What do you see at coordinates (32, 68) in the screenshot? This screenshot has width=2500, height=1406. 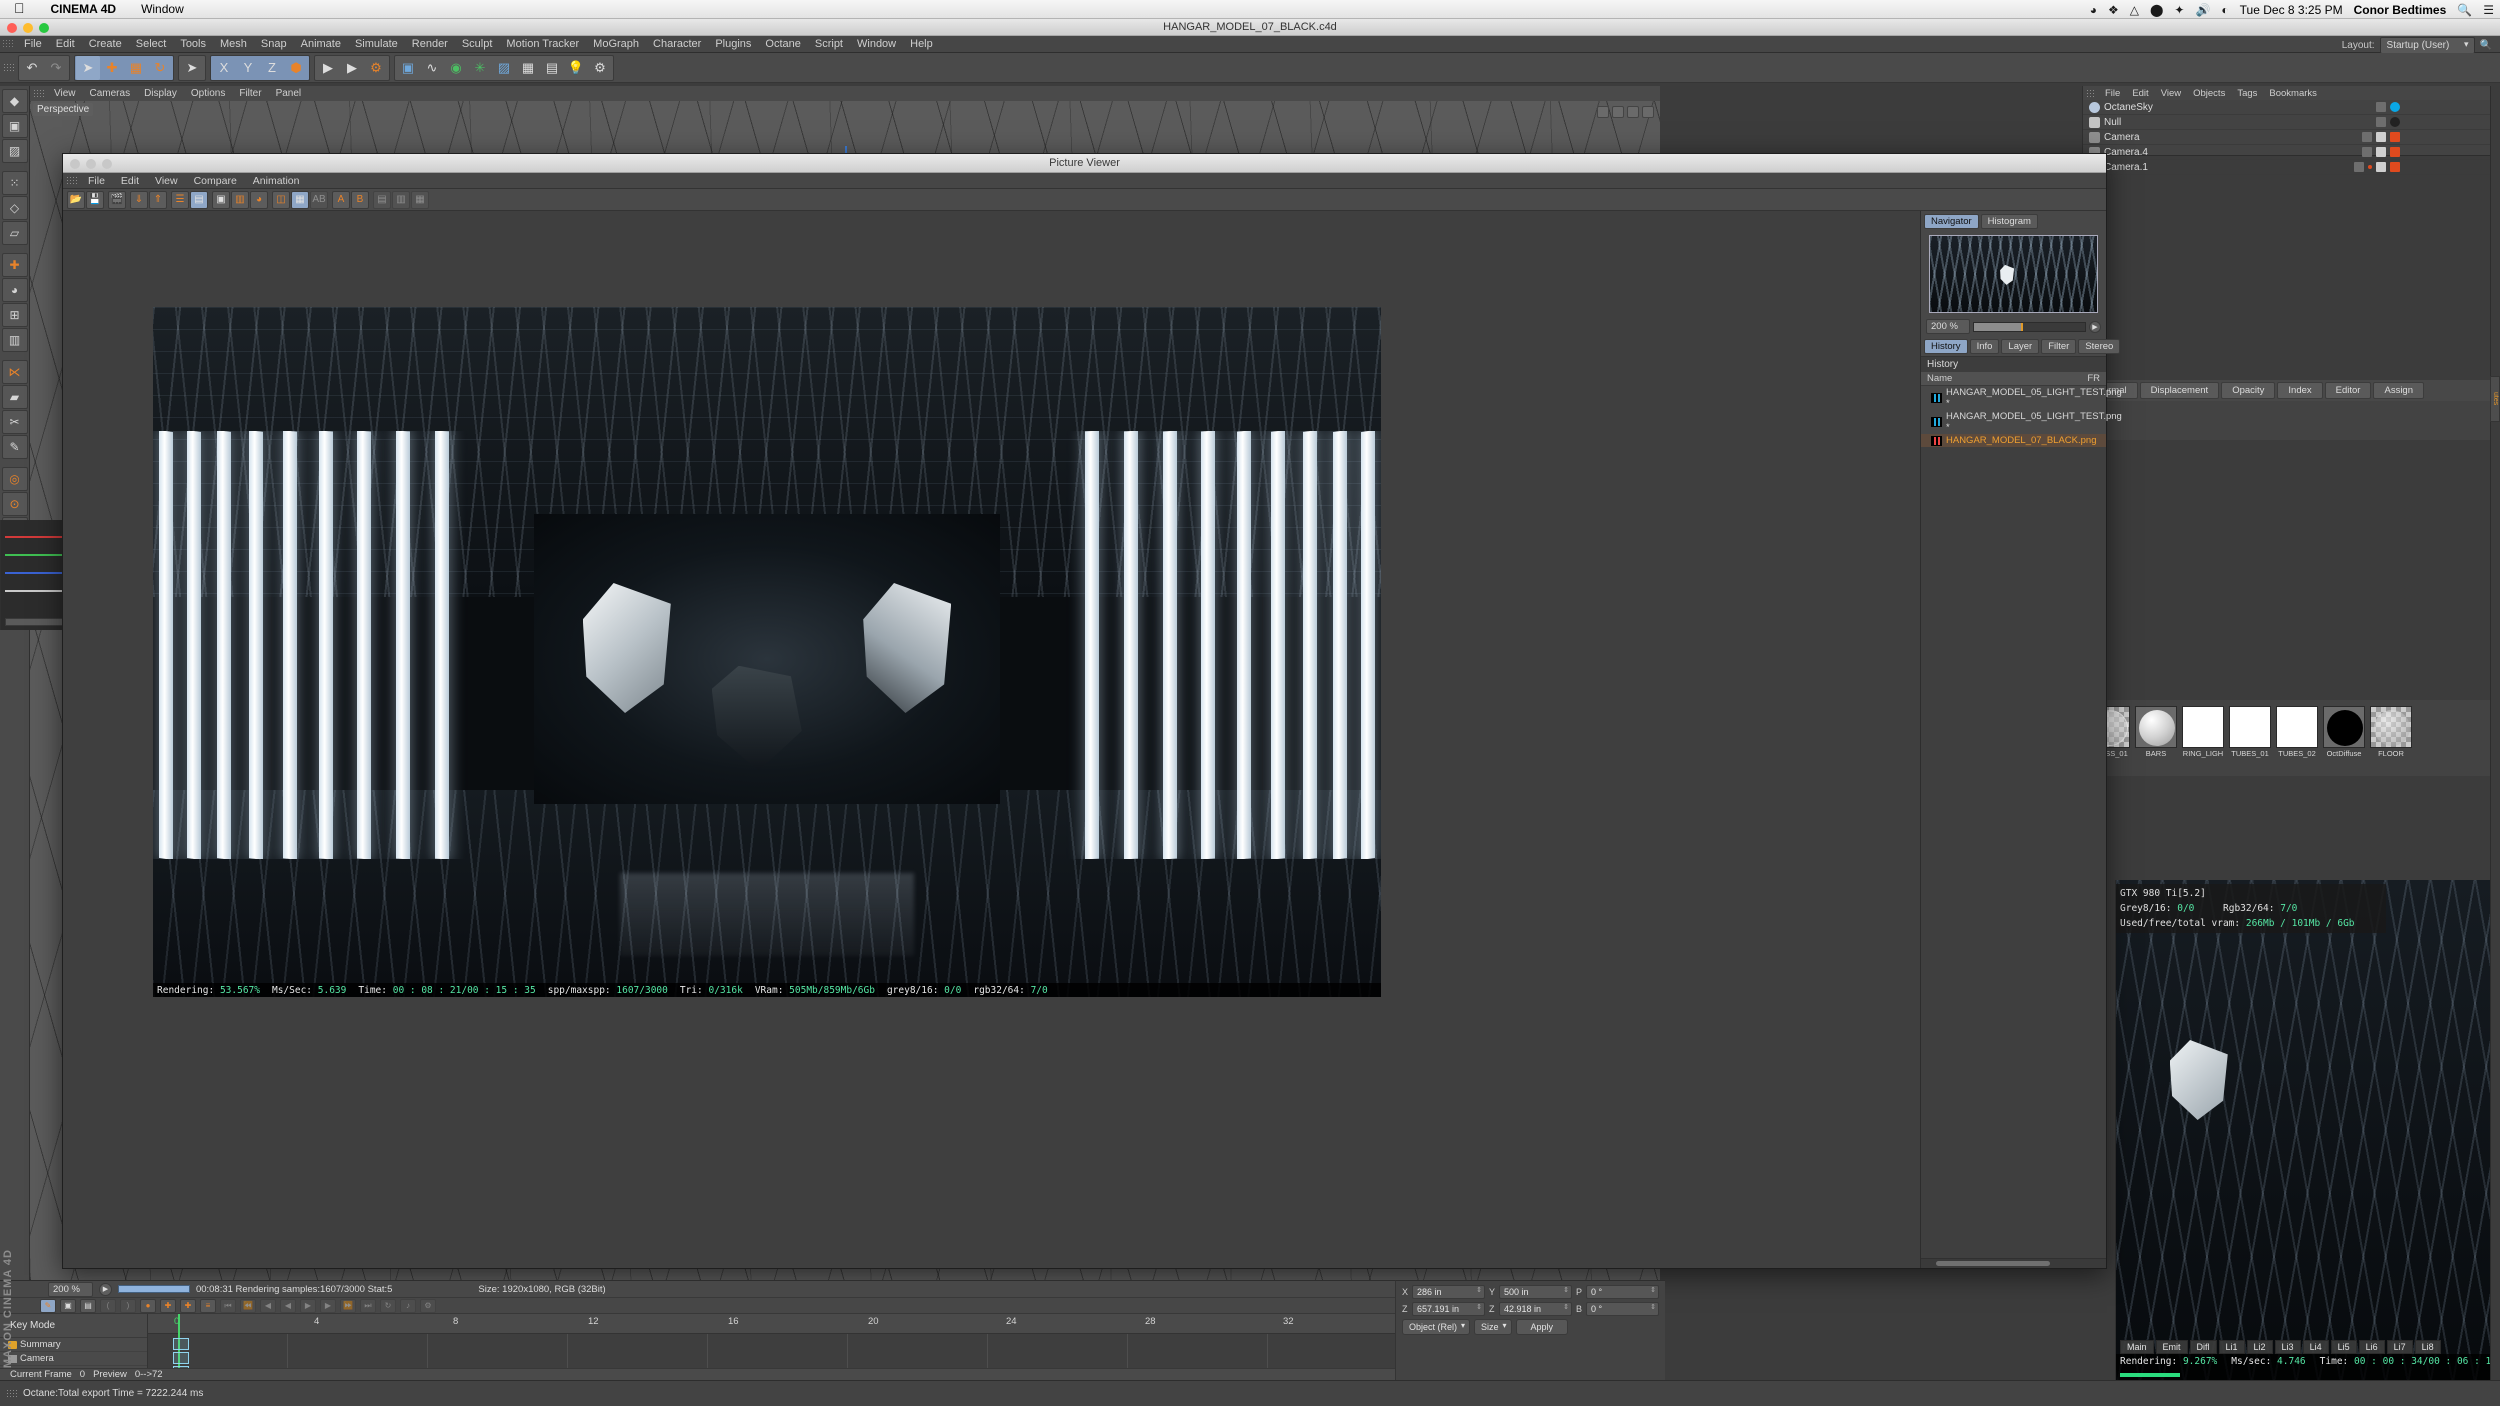 I see `undo-button: ↶` at bounding box center [32, 68].